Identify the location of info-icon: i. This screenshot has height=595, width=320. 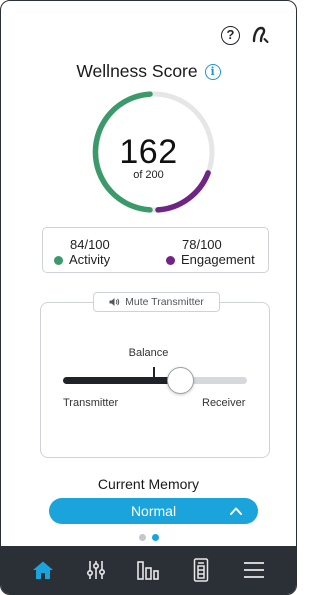
(212, 71).